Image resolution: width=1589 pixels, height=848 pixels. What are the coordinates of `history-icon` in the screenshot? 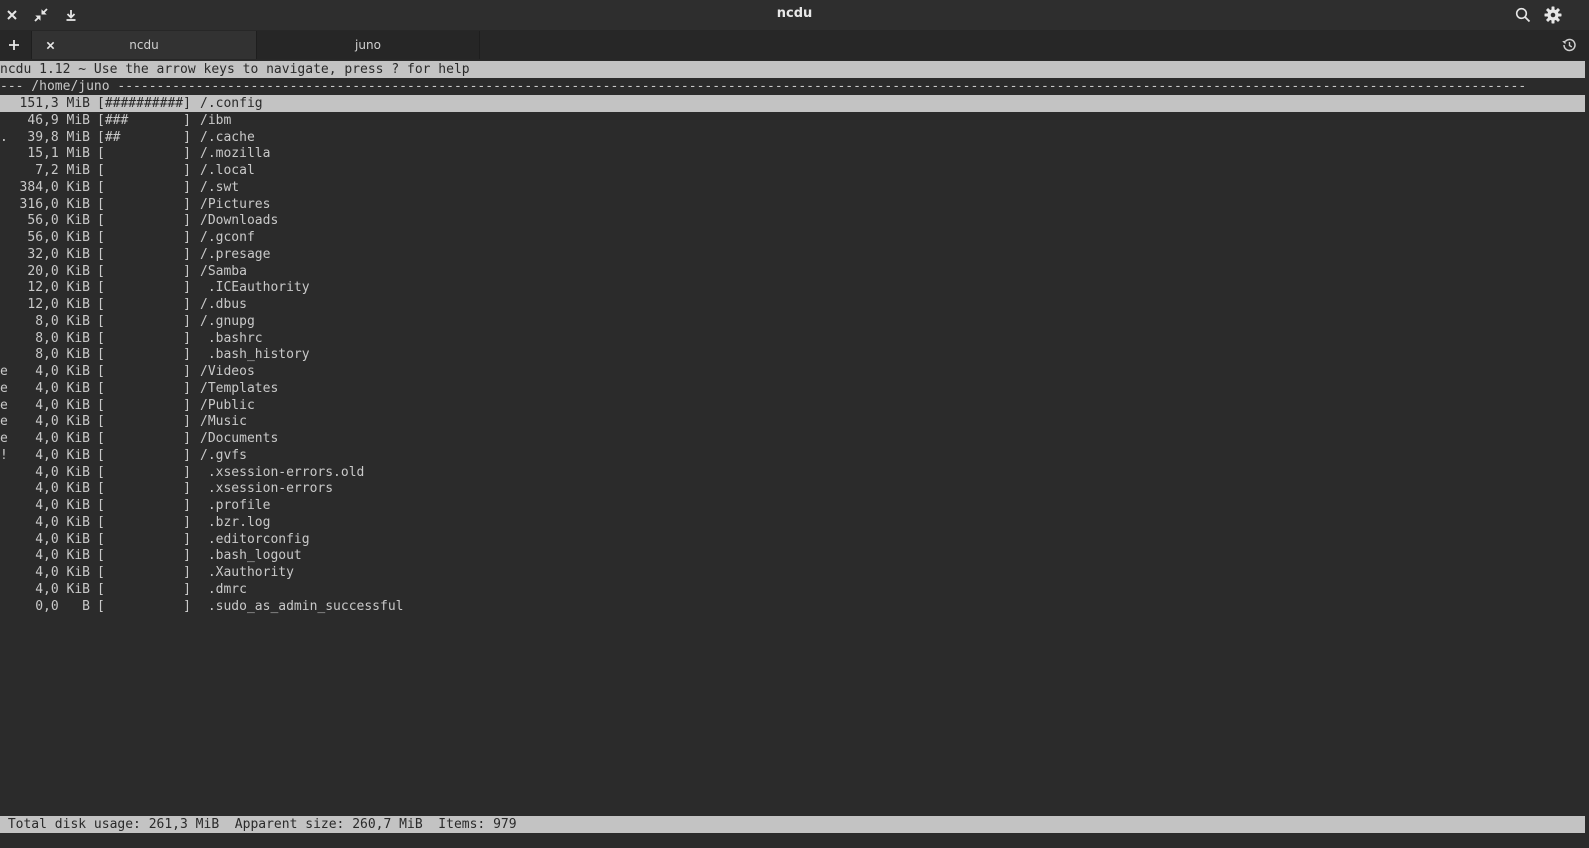 It's located at (1569, 45).